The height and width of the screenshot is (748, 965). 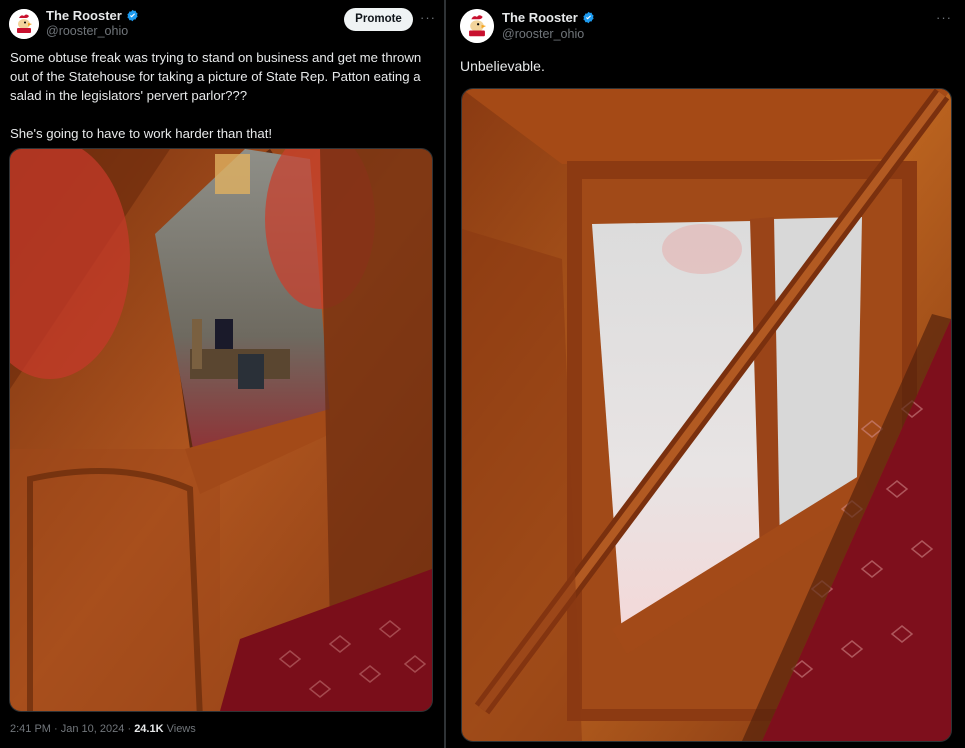 What do you see at coordinates (378, 19) in the screenshot?
I see `promote-button: Promote` at bounding box center [378, 19].